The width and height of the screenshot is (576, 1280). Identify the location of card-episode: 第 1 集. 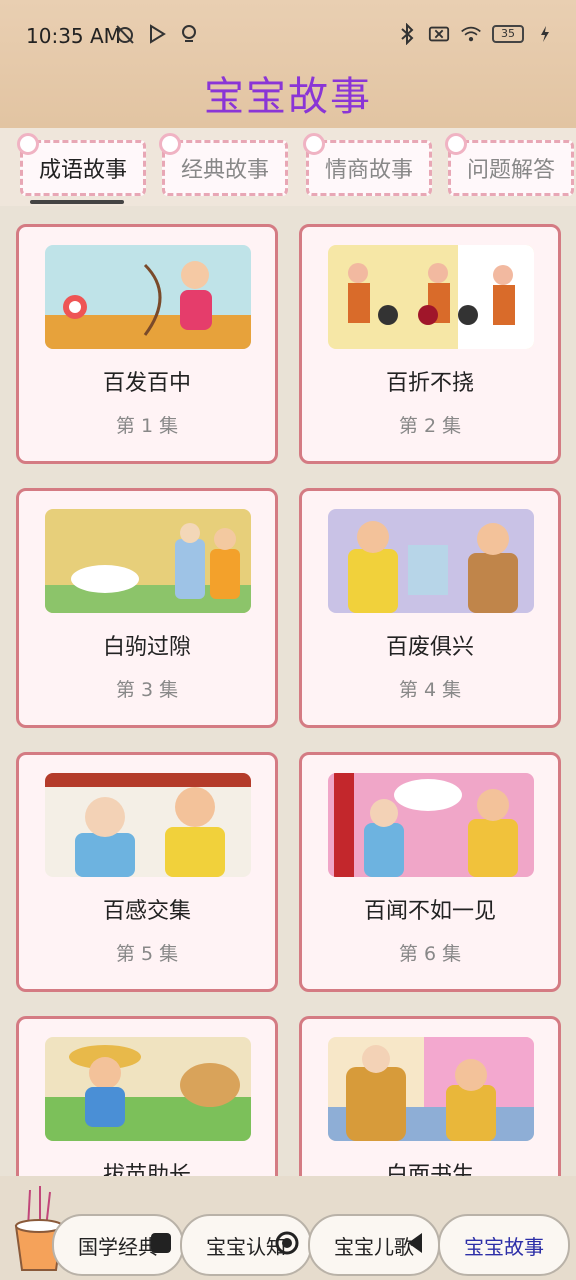
(147, 426).